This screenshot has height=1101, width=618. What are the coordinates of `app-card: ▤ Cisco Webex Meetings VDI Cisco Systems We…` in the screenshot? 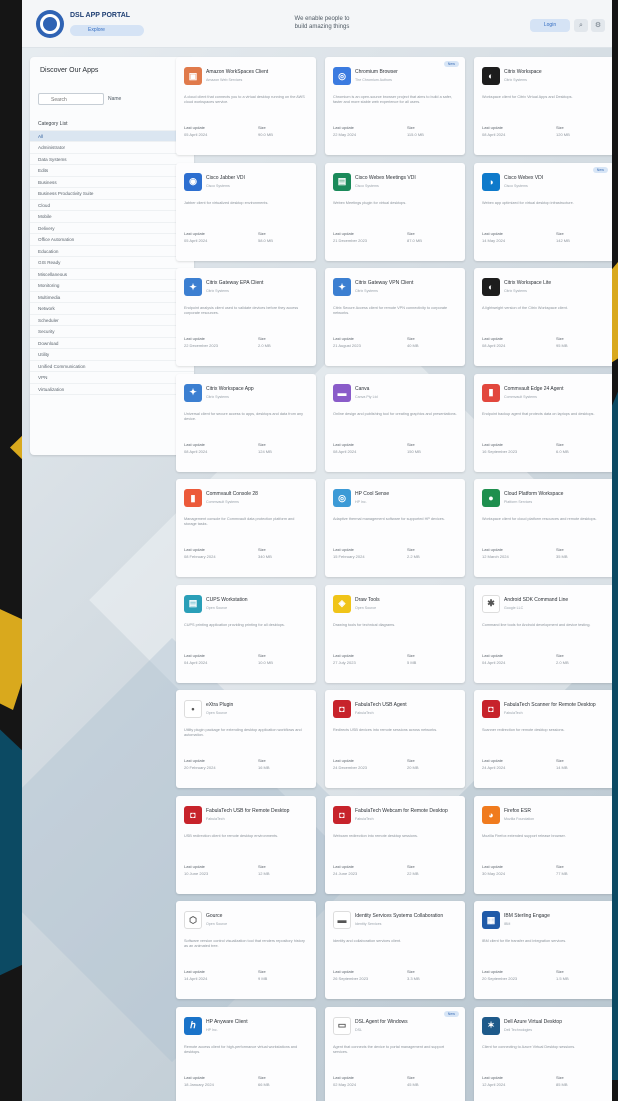 It's located at (395, 211).